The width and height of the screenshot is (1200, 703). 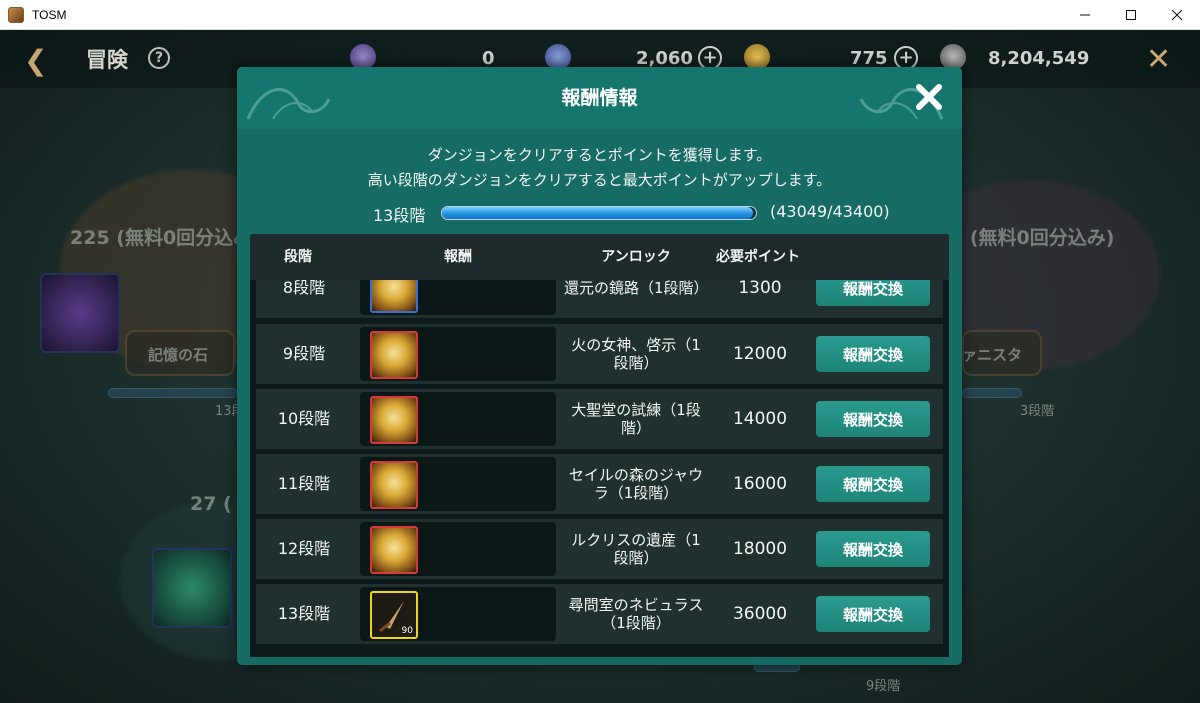 What do you see at coordinates (178, 355) in the screenshot?
I see `bg-card-name: 記憶の石` at bounding box center [178, 355].